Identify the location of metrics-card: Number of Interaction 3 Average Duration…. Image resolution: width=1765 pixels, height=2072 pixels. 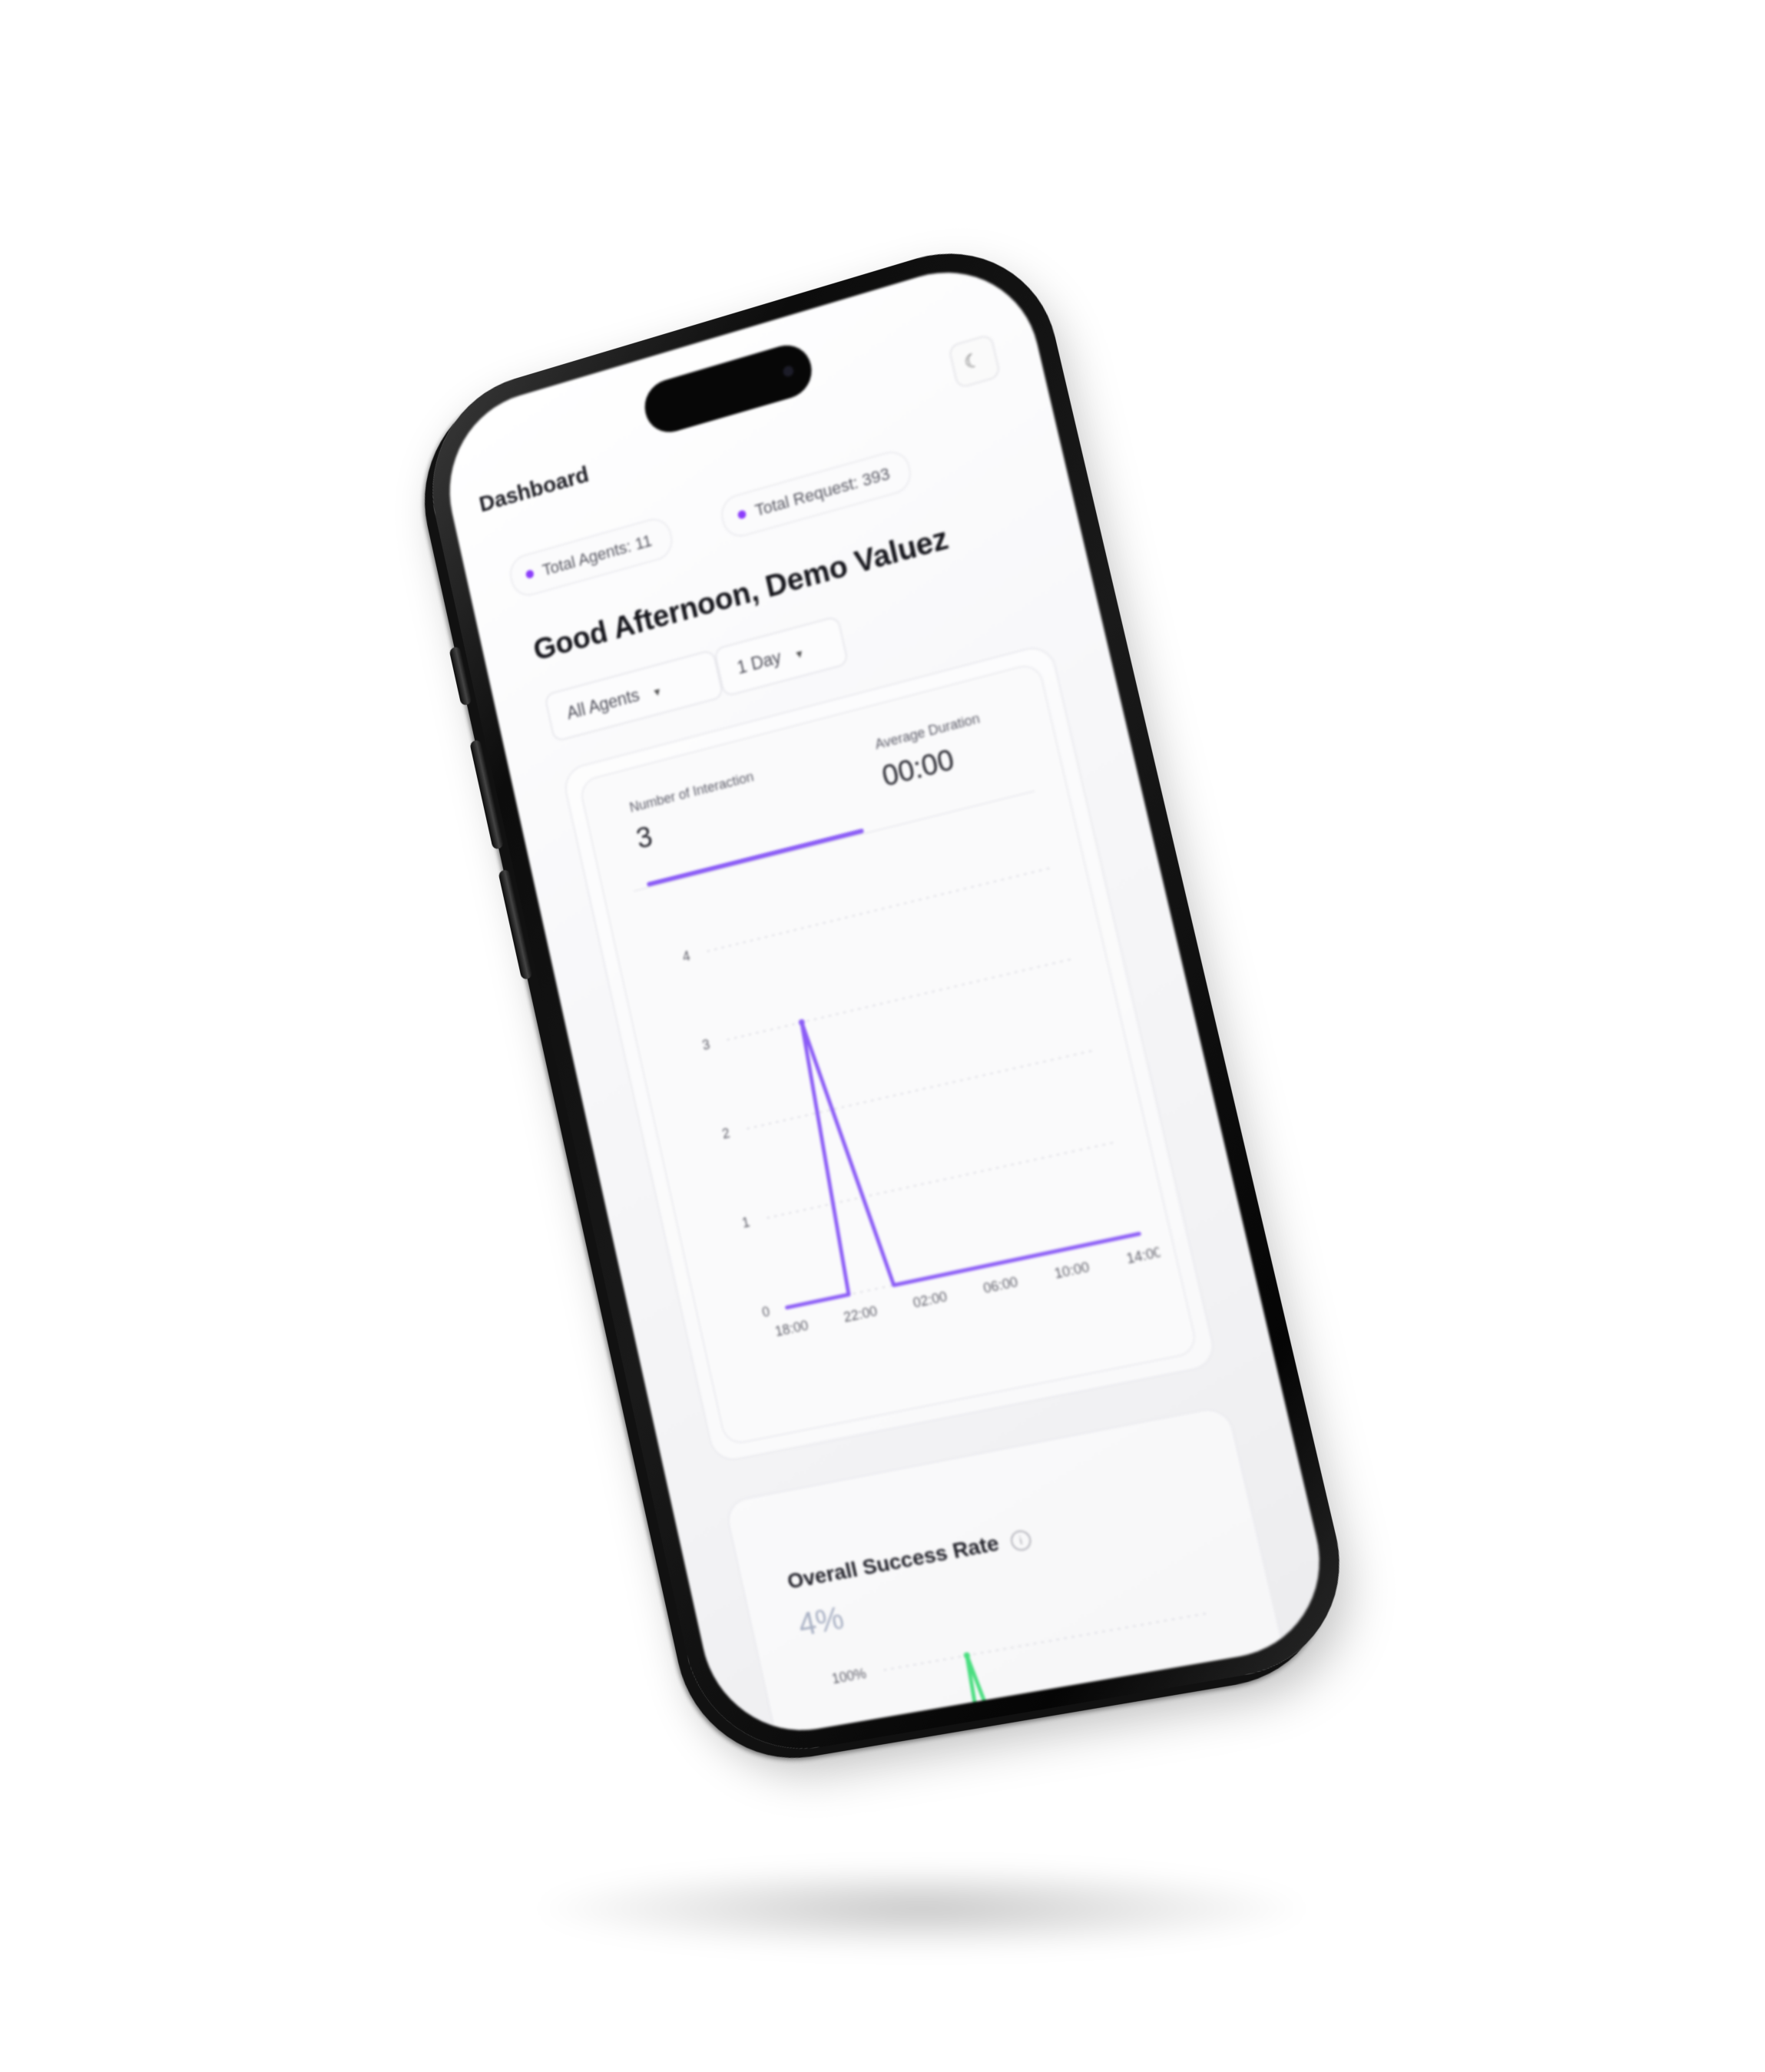
(889, 1053).